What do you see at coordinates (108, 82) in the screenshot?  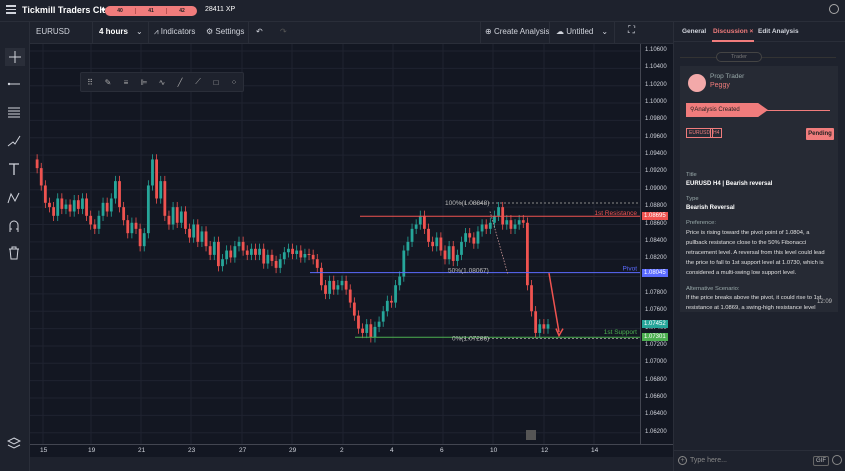 I see `pencil-icon: ✎` at bounding box center [108, 82].